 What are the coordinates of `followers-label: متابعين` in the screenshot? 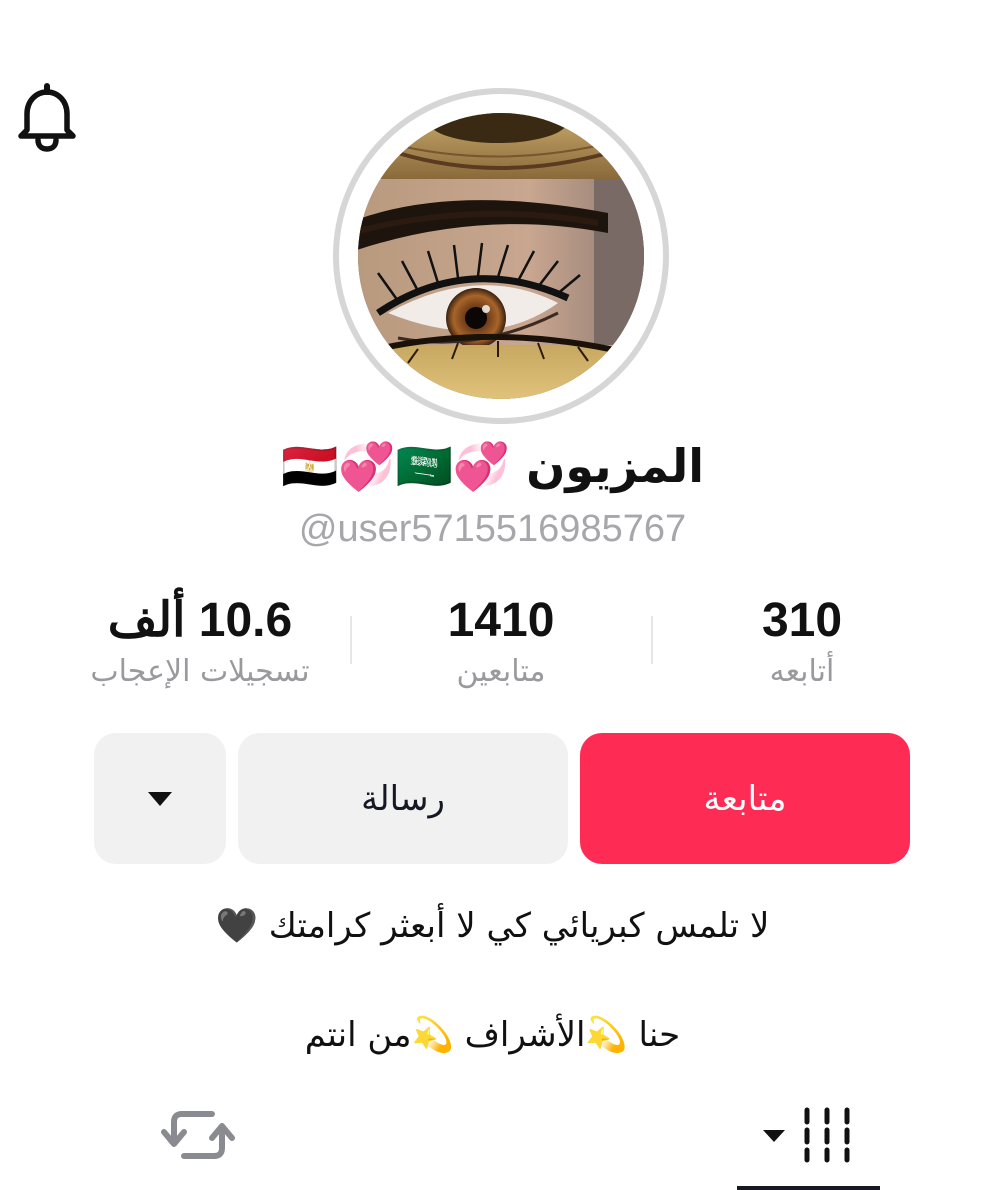 It's located at (501, 671).